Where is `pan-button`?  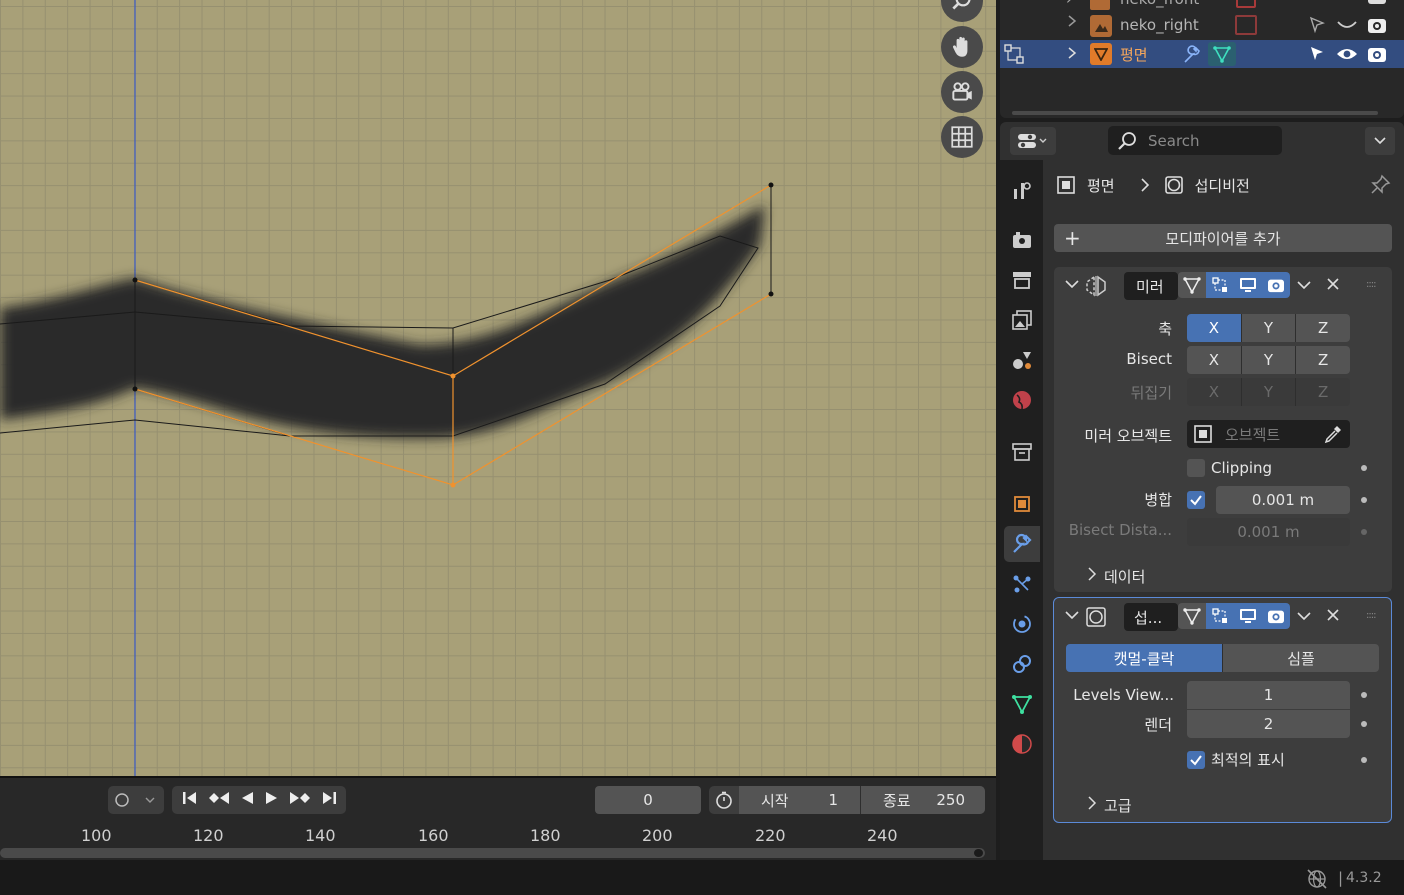
pan-button is located at coordinates (962, 47).